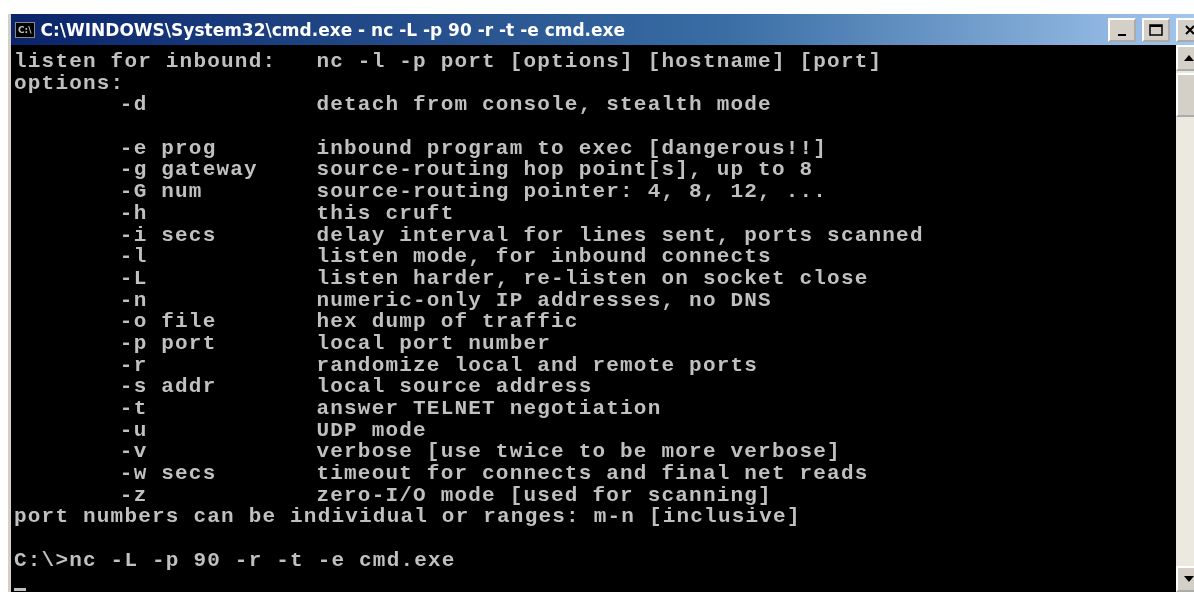  What do you see at coordinates (1189, 579) in the screenshot?
I see `down-arrow-icon` at bounding box center [1189, 579].